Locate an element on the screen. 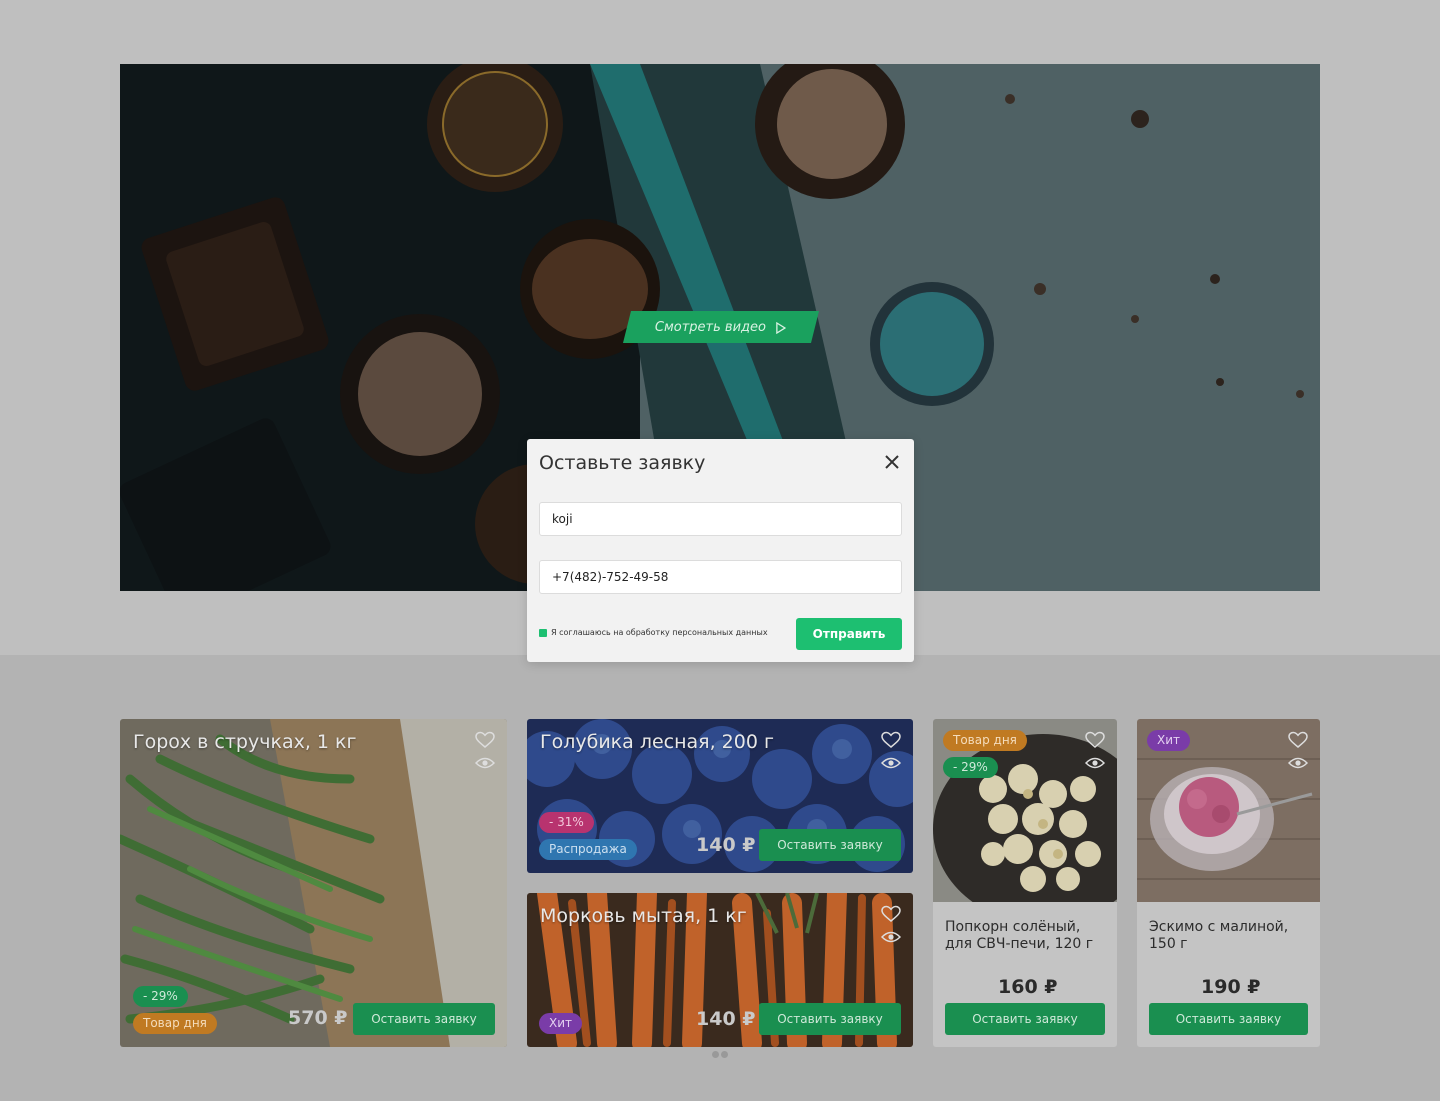  product-title: Морковь мытая, 1 кг is located at coordinates (643, 916).